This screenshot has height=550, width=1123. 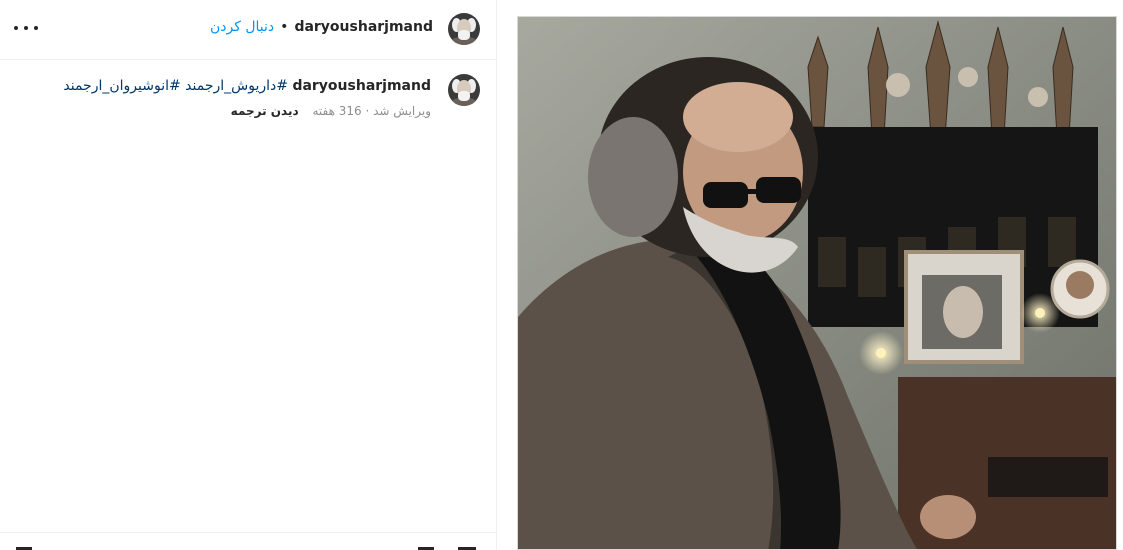 I want to click on author-username: daryousharjmand, so click(x=363, y=27).